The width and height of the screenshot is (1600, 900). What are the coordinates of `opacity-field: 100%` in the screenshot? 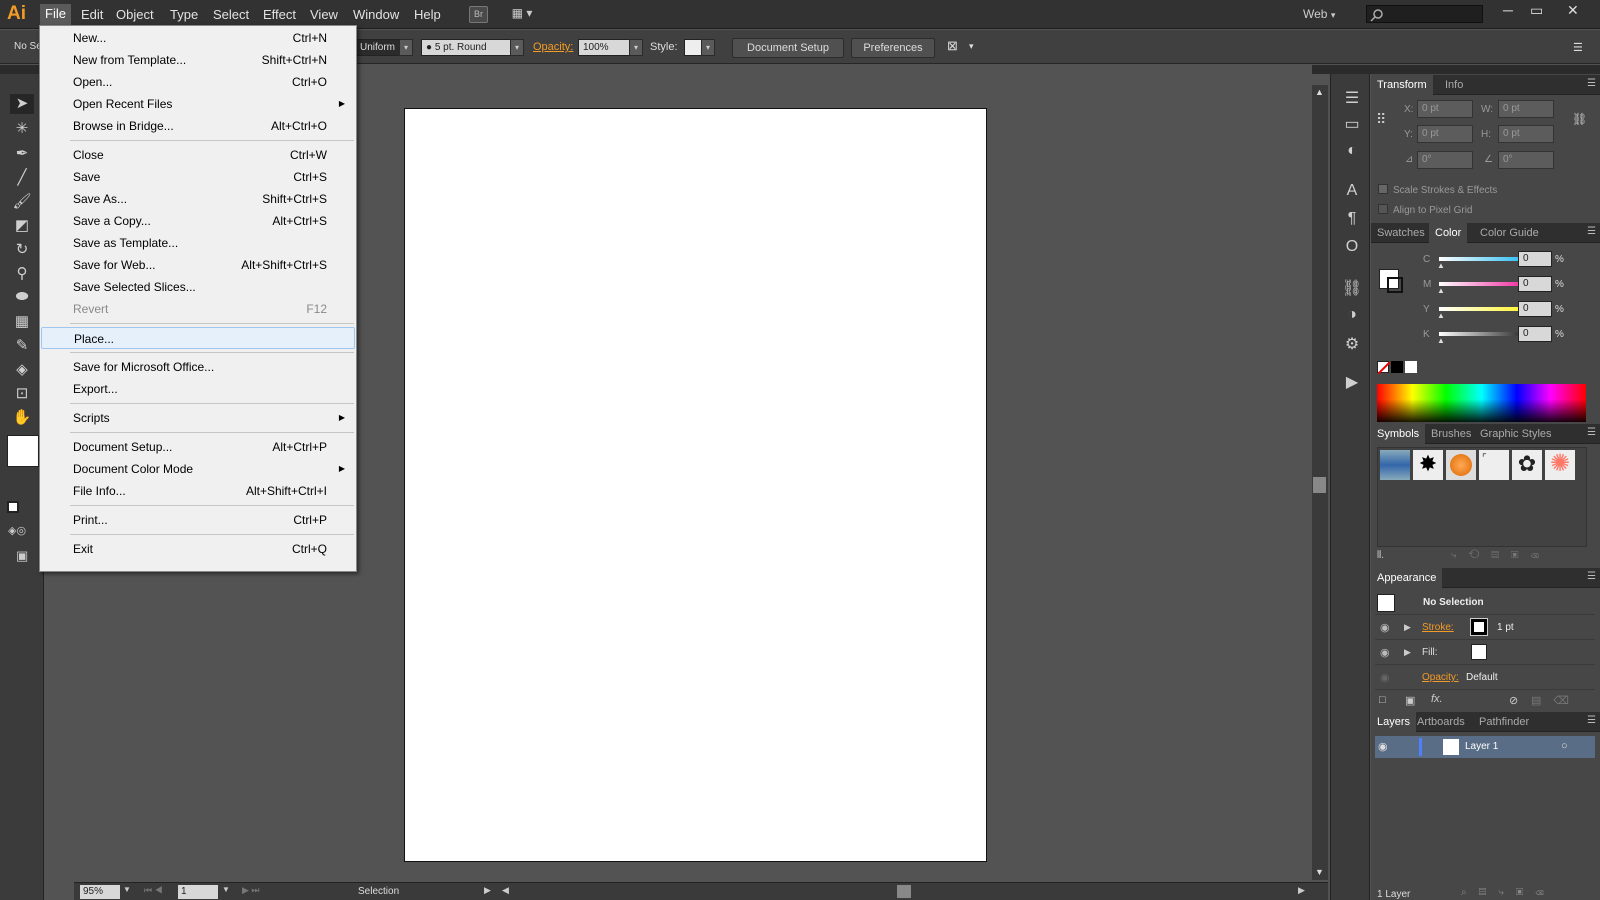 It's located at (604, 47).